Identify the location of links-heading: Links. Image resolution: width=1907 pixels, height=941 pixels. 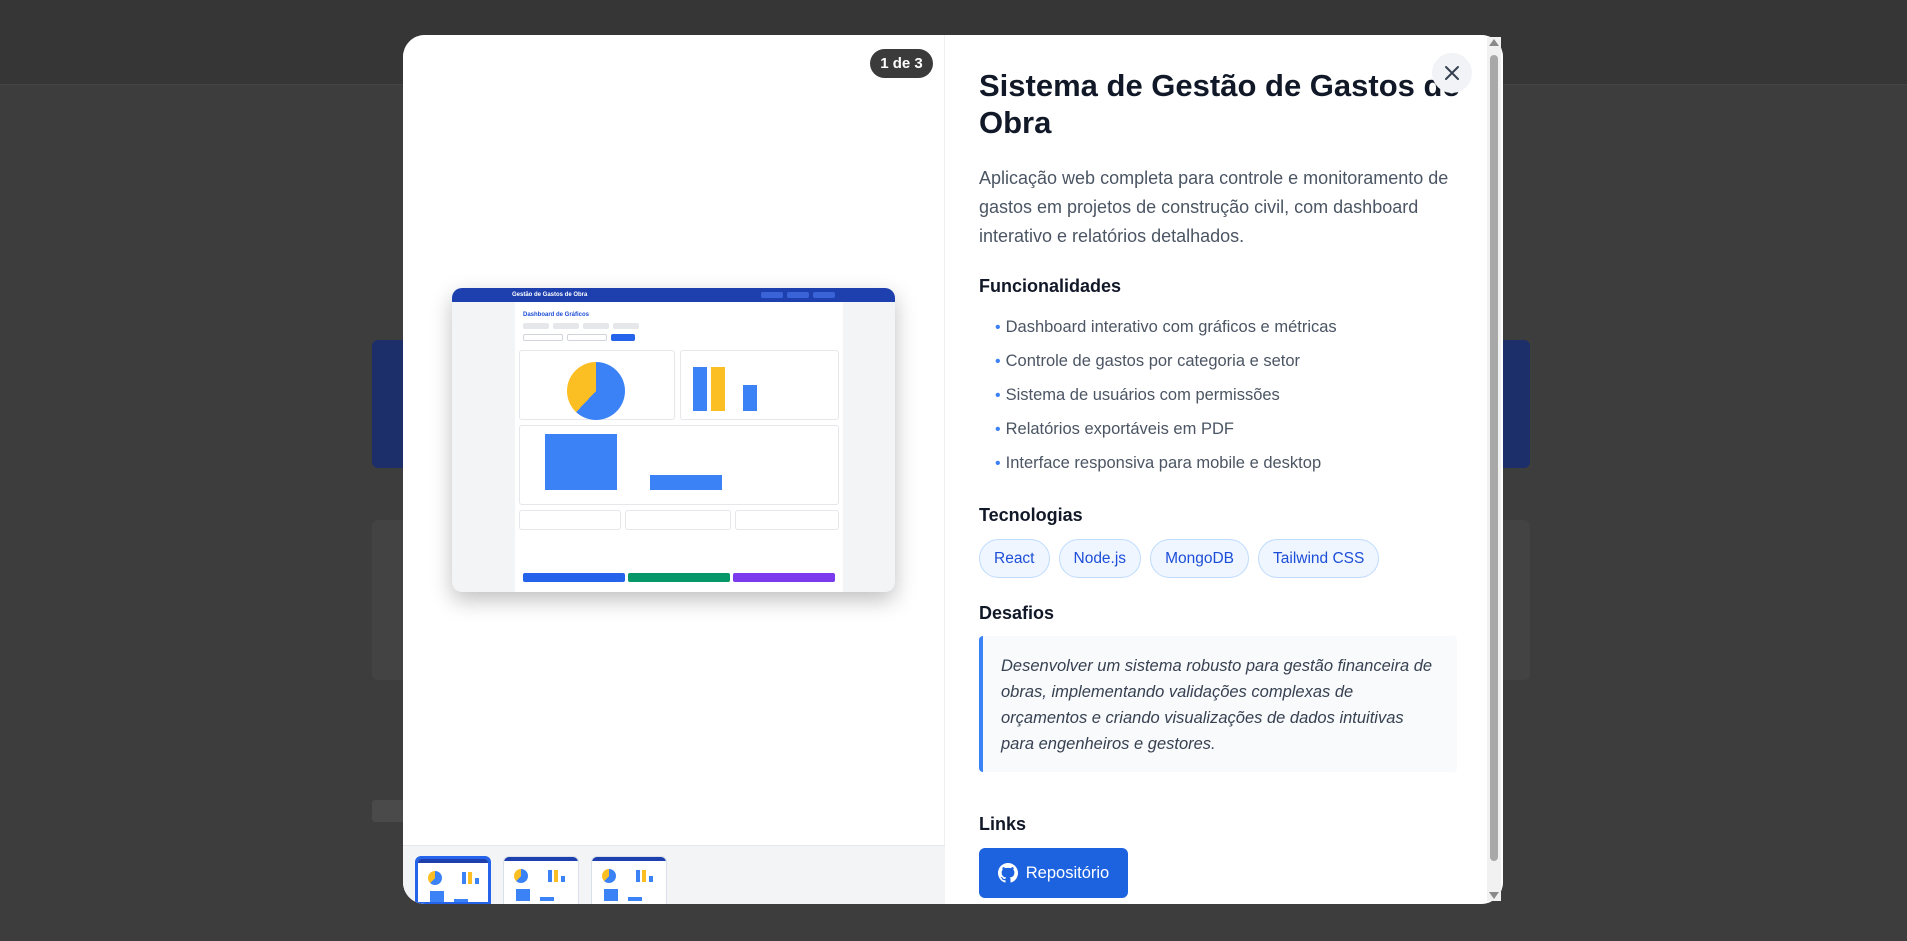
(1003, 824).